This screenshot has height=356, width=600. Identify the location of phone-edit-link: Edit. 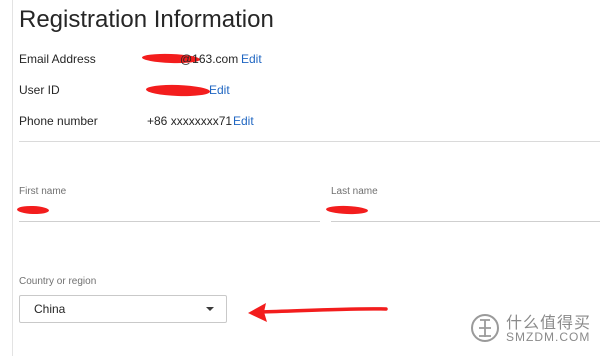
(243, 121).